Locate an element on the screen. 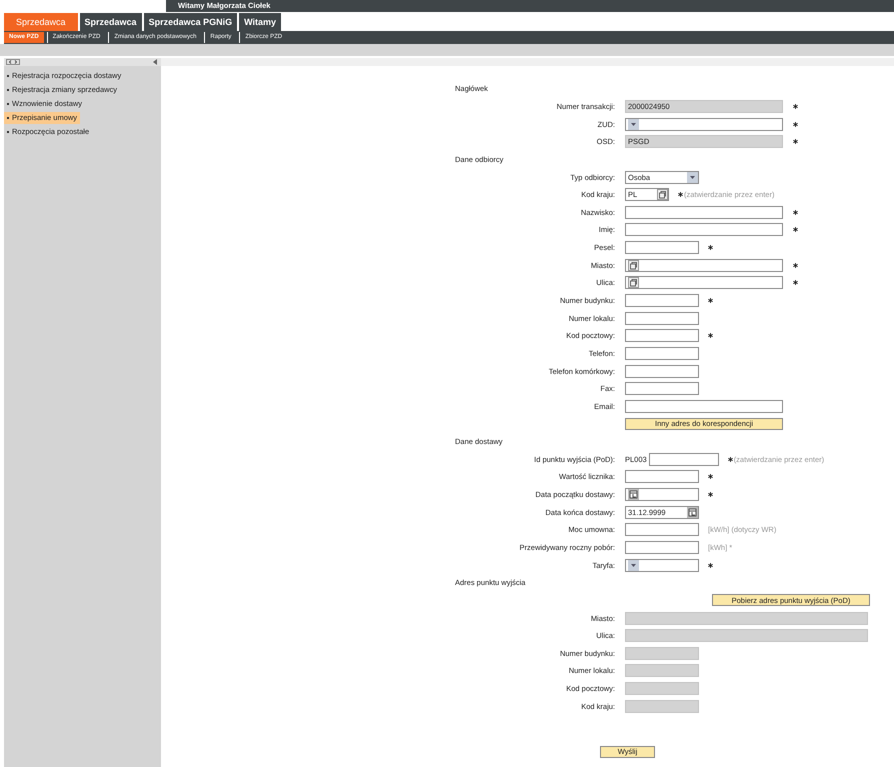 The width and height of the screenshot is (894, 767). panel-toggle-icon is located at coordinates (13, 62).